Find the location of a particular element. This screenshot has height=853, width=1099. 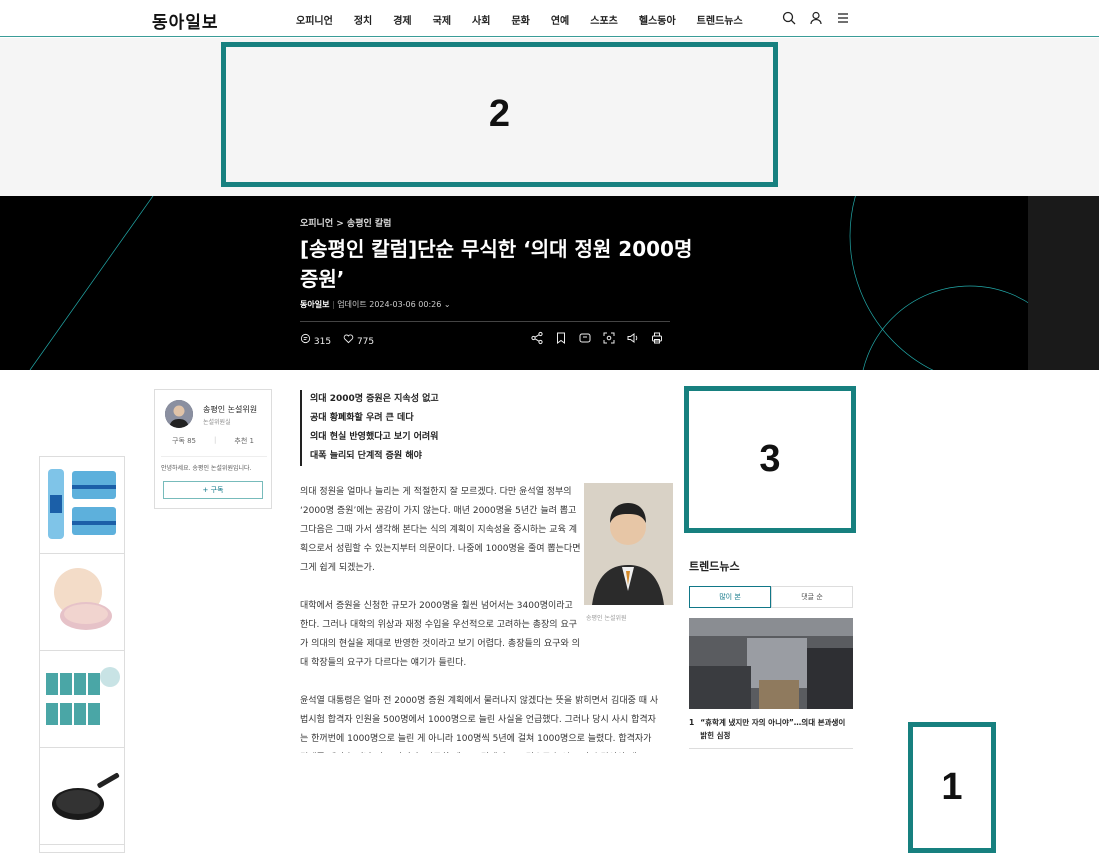

user-icon is located at coordinates (816, 18).